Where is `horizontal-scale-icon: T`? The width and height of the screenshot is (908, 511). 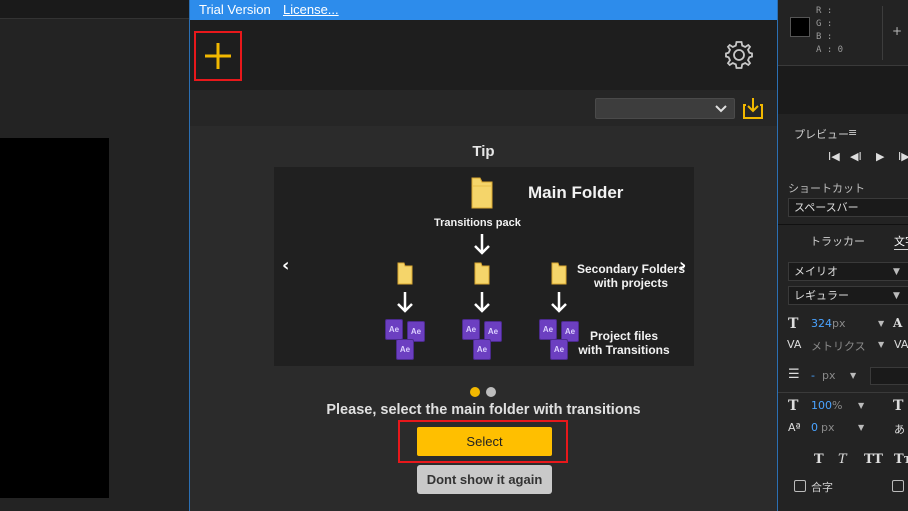
horizontal-scale-icon: T is located at coordinates (898, 406).